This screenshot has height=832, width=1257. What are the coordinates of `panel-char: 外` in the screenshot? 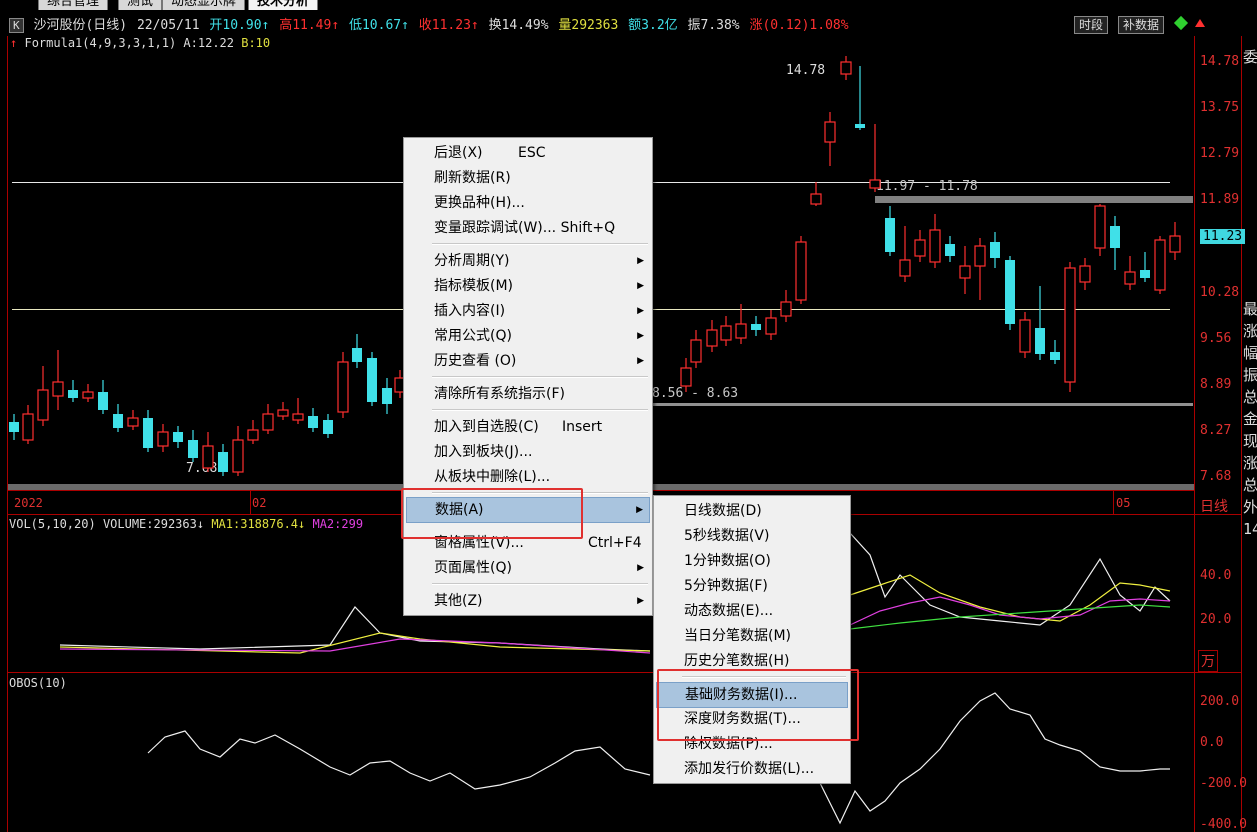 It's located at (1250, 507).